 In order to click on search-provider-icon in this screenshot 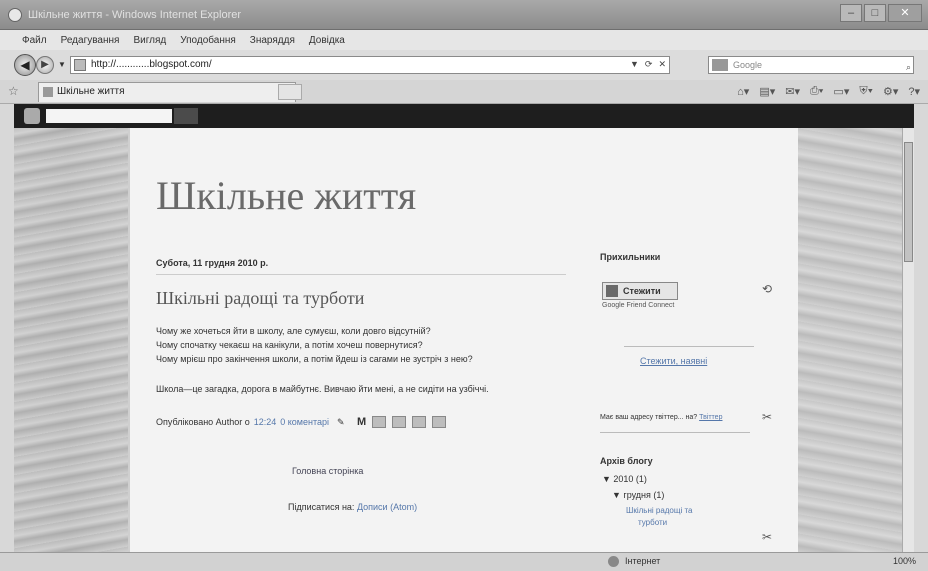, I will do `click(720, 65)`.